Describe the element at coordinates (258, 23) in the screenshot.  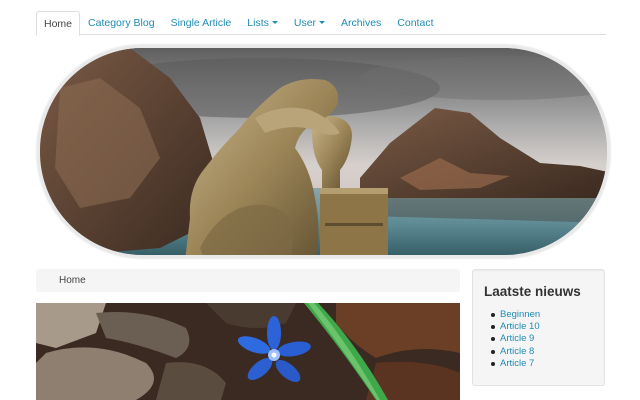
I see `nav-item-lists-label: Lists` at that location.